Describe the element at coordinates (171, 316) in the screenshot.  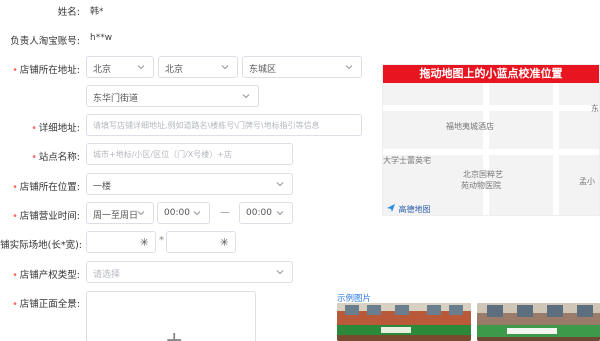
I see `front-photo-upload: +` at that location.